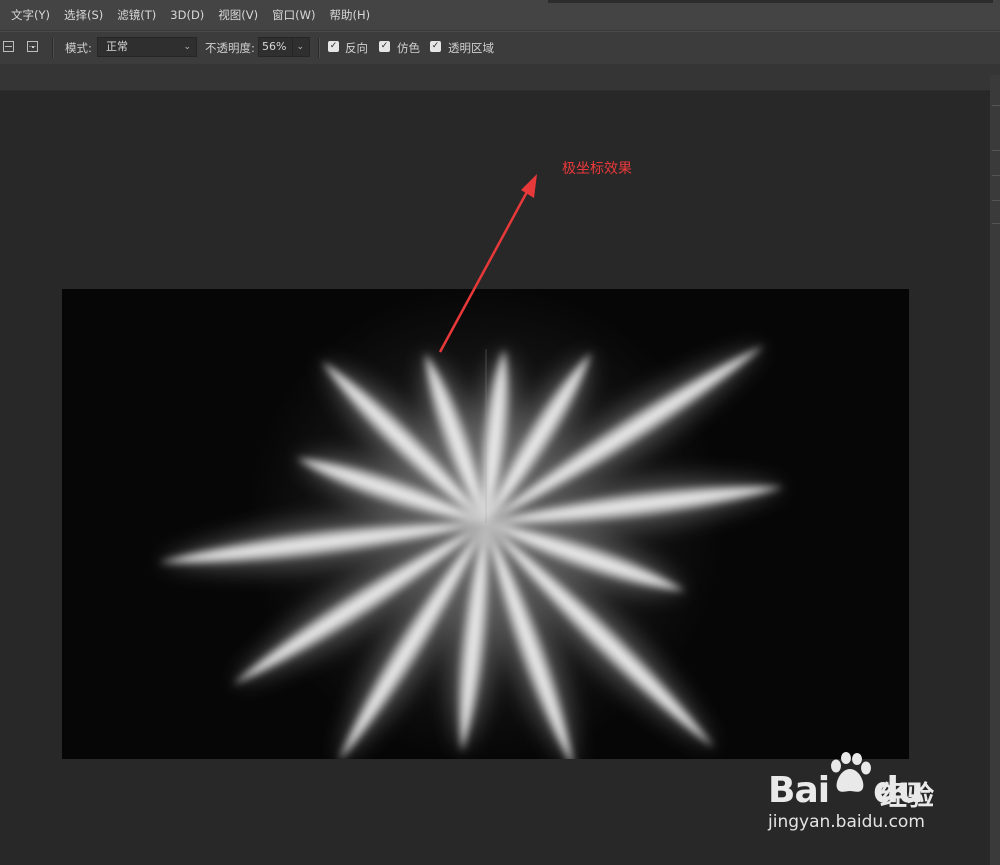 Image resolution: width=1000 pixels, height=865 pixels. What do you see at coordinates (851, 772) in the screenshot?
I see `baidu-paw-icon` at bounding box center [851, 772].